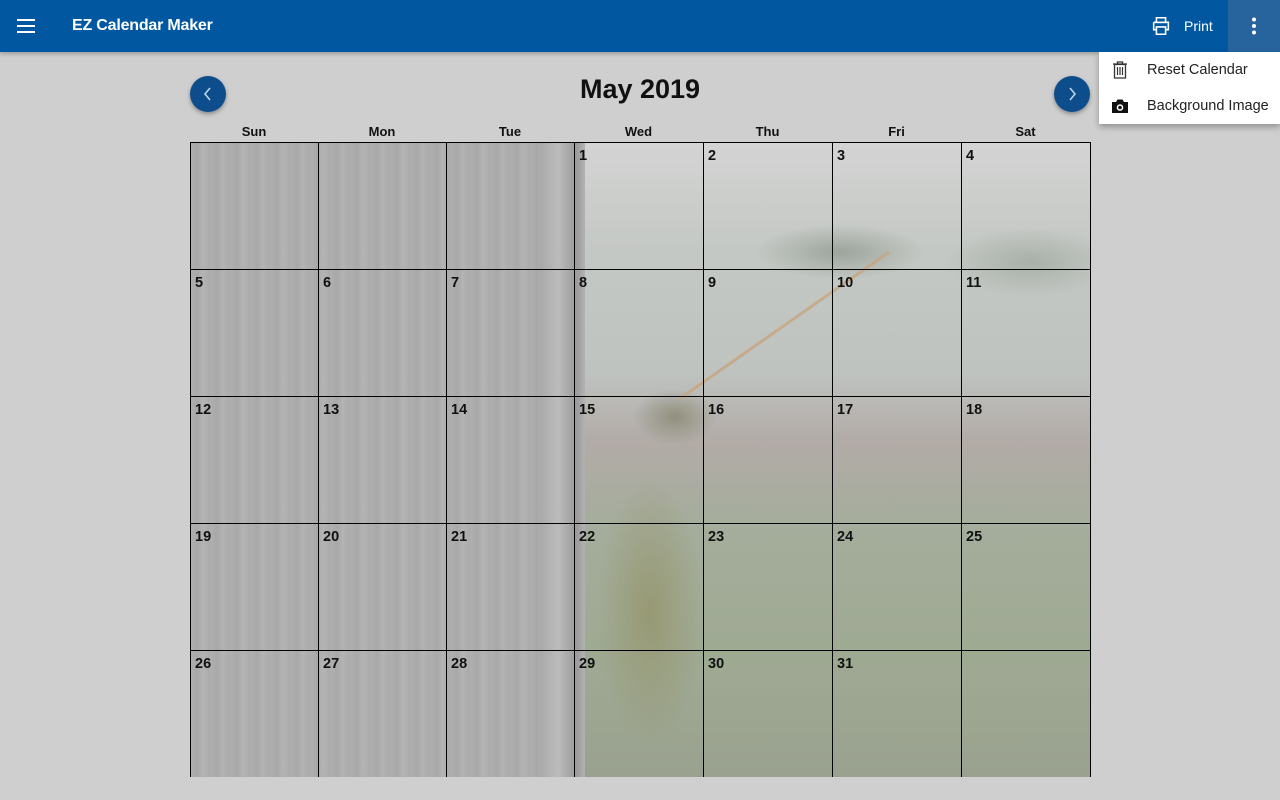 The width and height of the screenshot is (1280, 800). What do you see at coordinates (383, 714) in the screenshot?
I see `day-cell: 27` at bounding box center [383, 714].